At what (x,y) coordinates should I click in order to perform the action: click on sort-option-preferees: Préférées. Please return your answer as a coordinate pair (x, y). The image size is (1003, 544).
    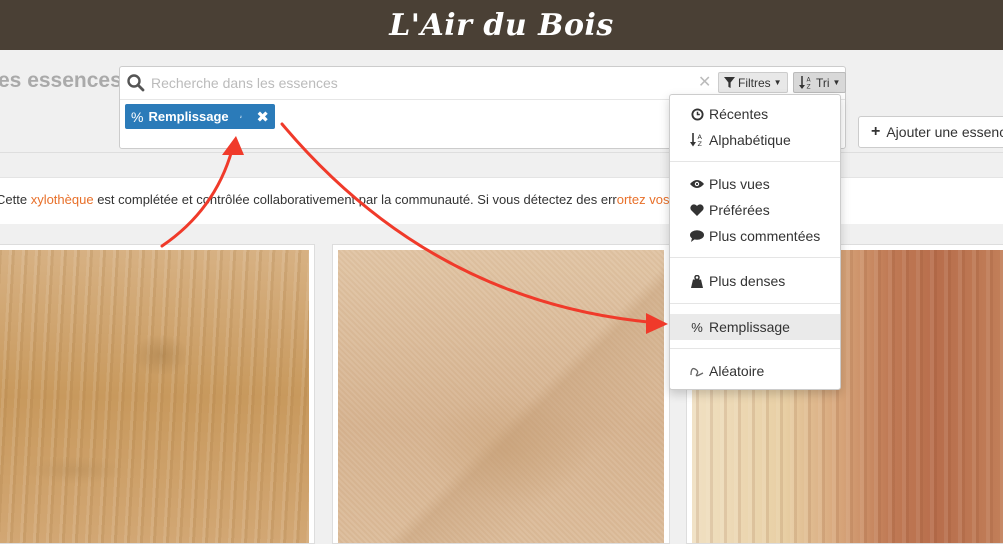
    Looking at the image, I should click on (755, 210).